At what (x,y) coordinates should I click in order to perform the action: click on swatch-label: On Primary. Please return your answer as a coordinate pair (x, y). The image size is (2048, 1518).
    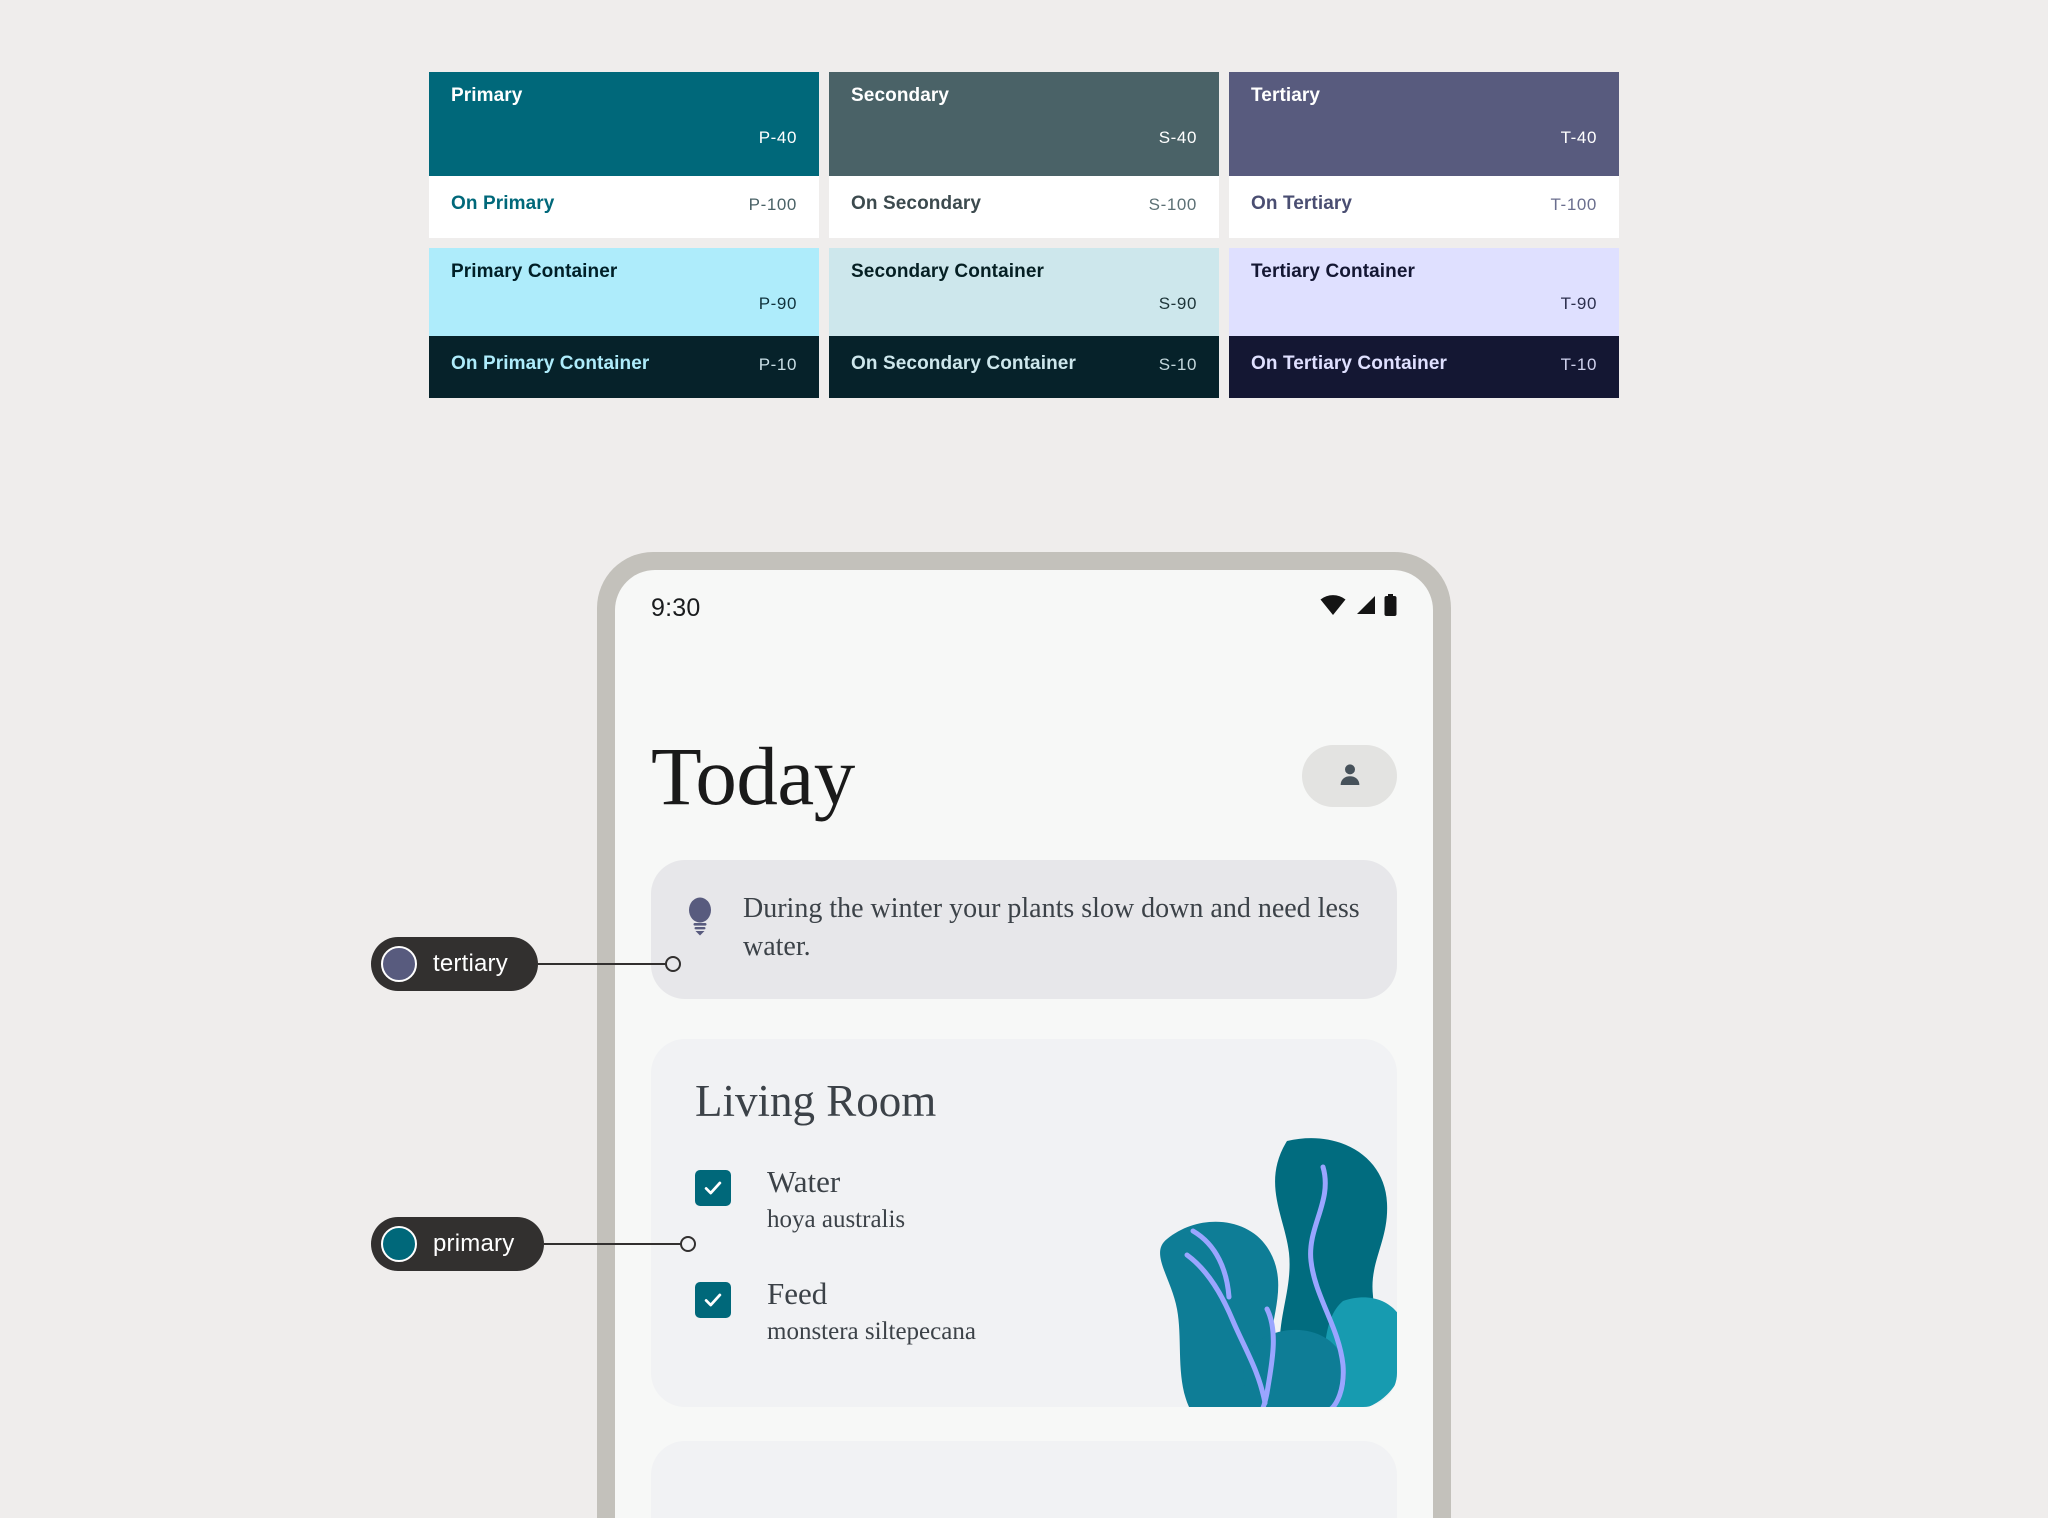
    Looking at the image, I should click on (503, 203).